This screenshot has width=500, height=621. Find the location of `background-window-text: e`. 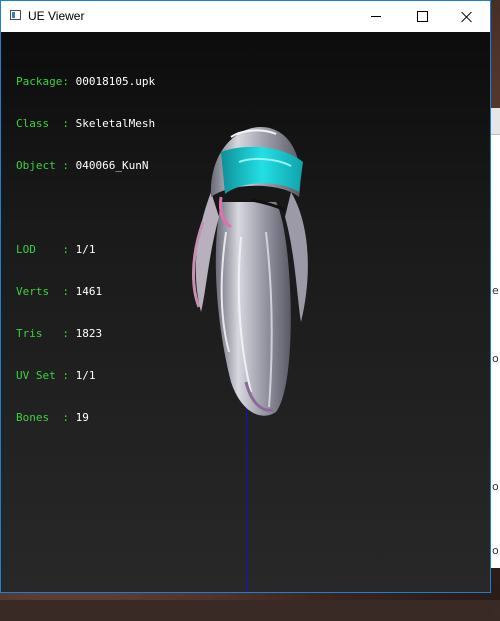

background-window-text: e is located at coordinates (495, 290).